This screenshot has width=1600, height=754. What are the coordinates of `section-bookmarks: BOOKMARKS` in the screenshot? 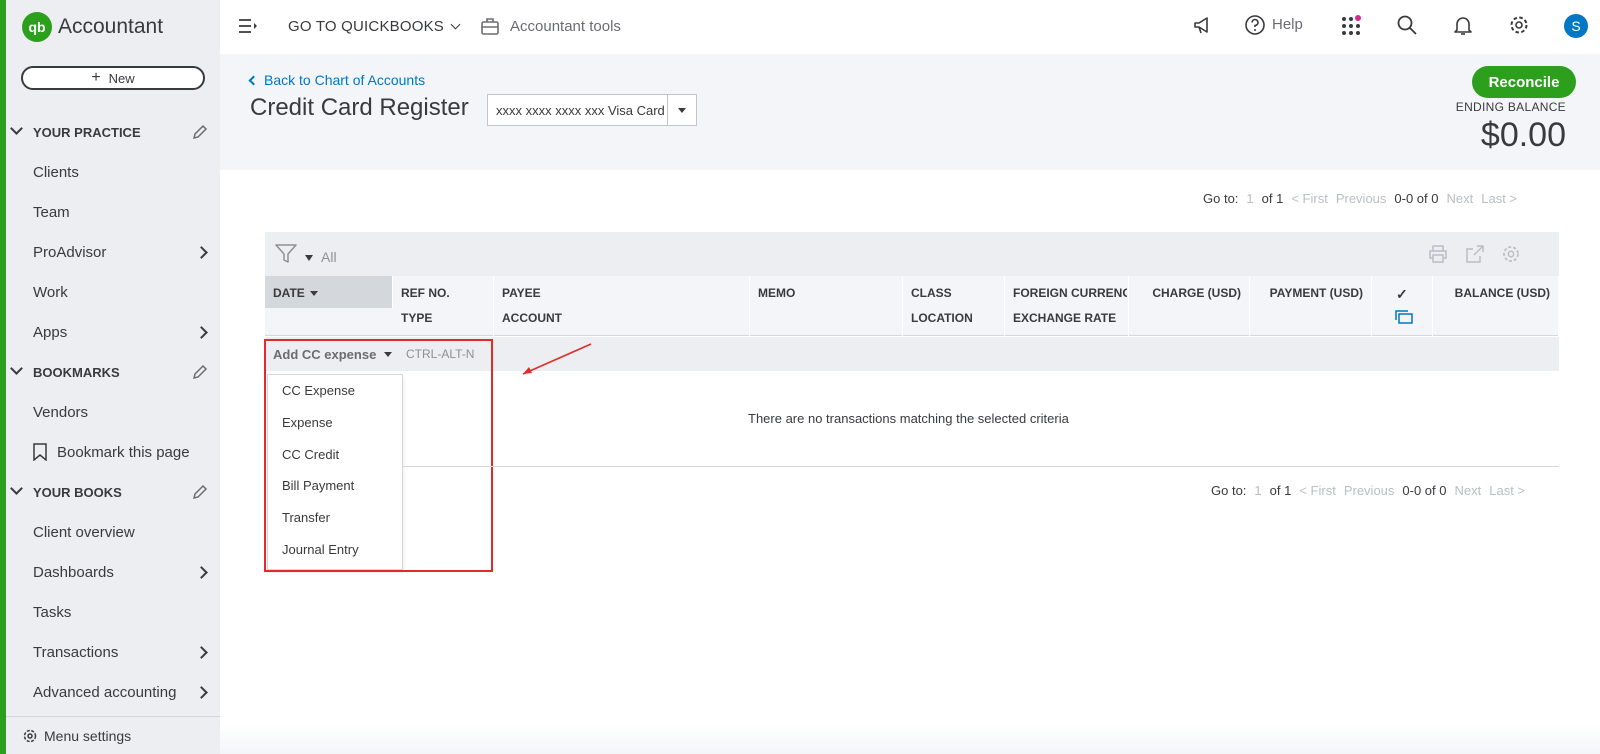 It's located at (113, 372).